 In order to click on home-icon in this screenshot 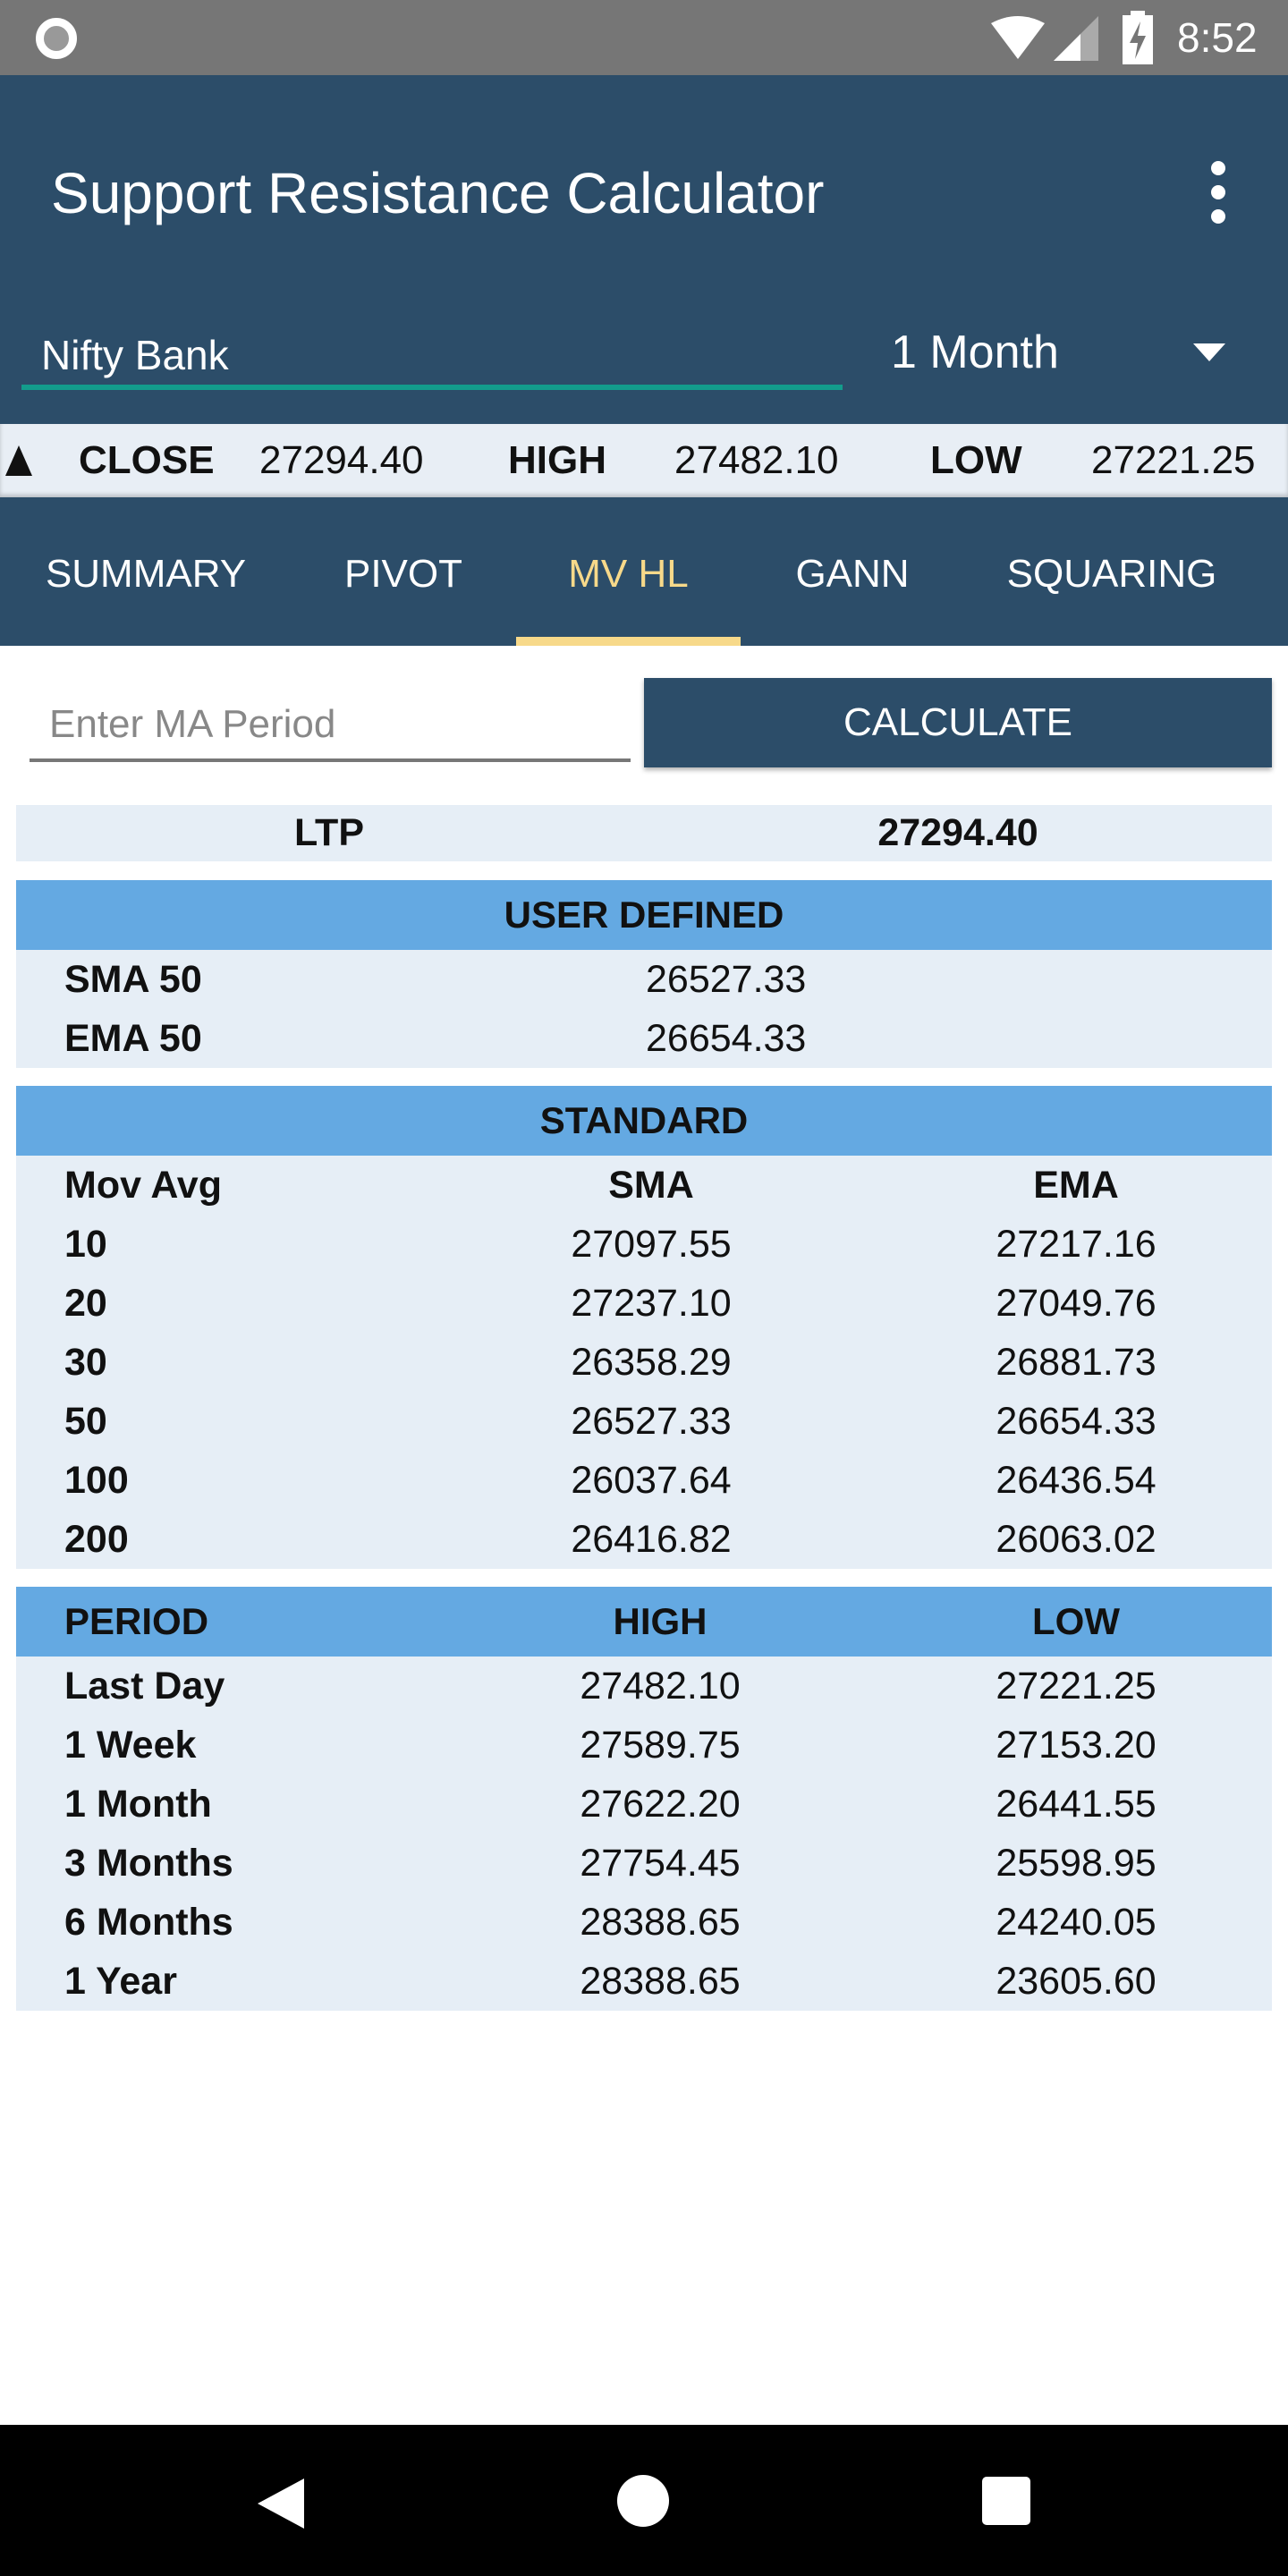, I will do `click(643, 2501)`.